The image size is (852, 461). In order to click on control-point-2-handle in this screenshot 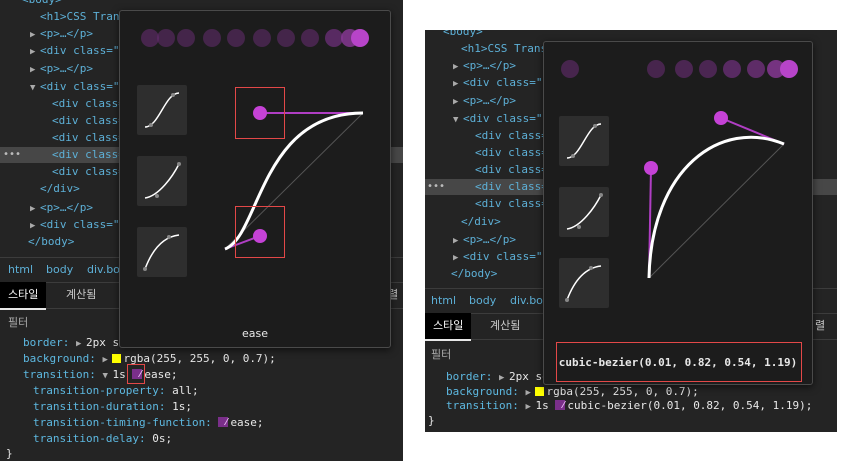, I will do `click(721, 118)`.